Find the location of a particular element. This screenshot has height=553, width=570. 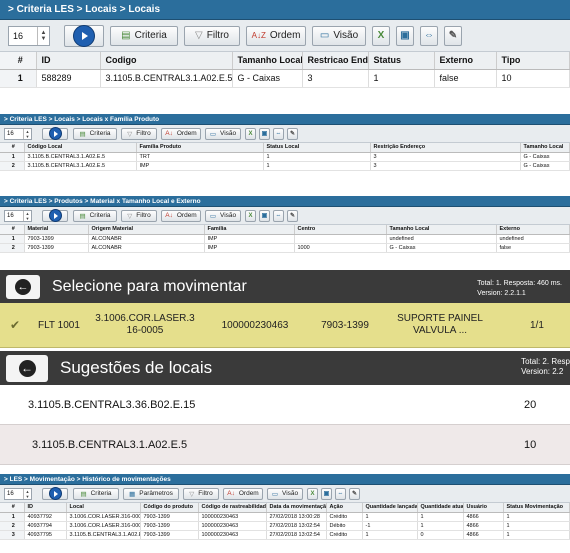

status-total: Total: 2. Resp is located at coordinates (545, 361).